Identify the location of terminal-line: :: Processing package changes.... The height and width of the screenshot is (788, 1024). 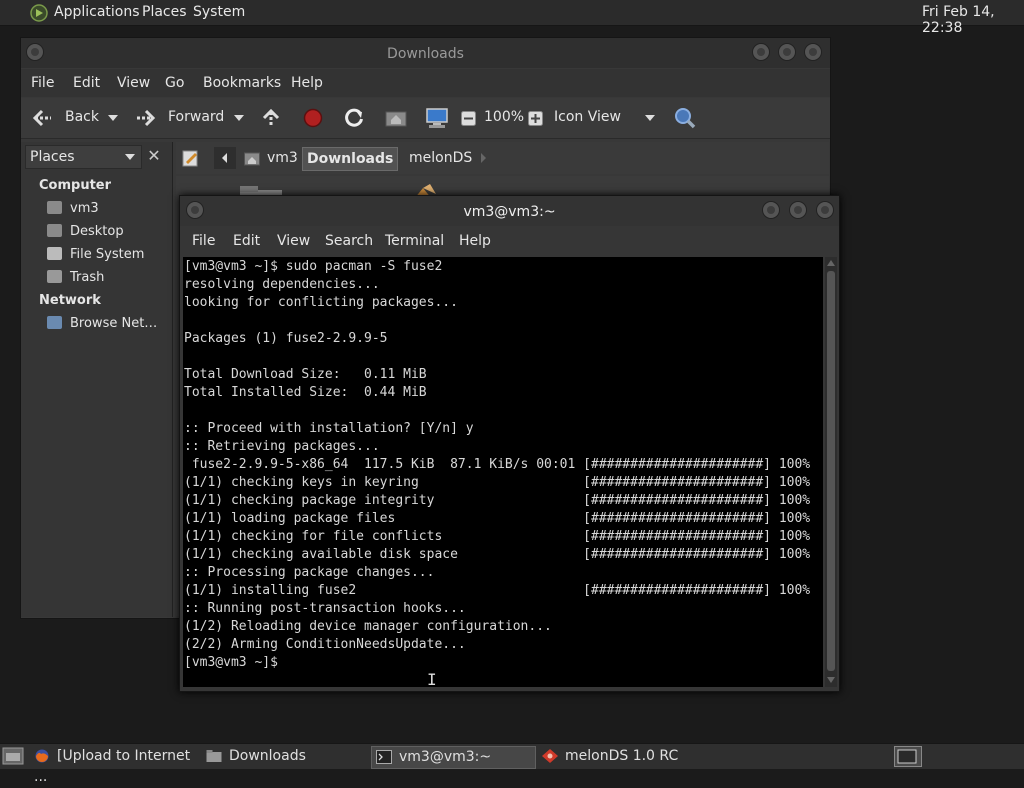
(309, 572).